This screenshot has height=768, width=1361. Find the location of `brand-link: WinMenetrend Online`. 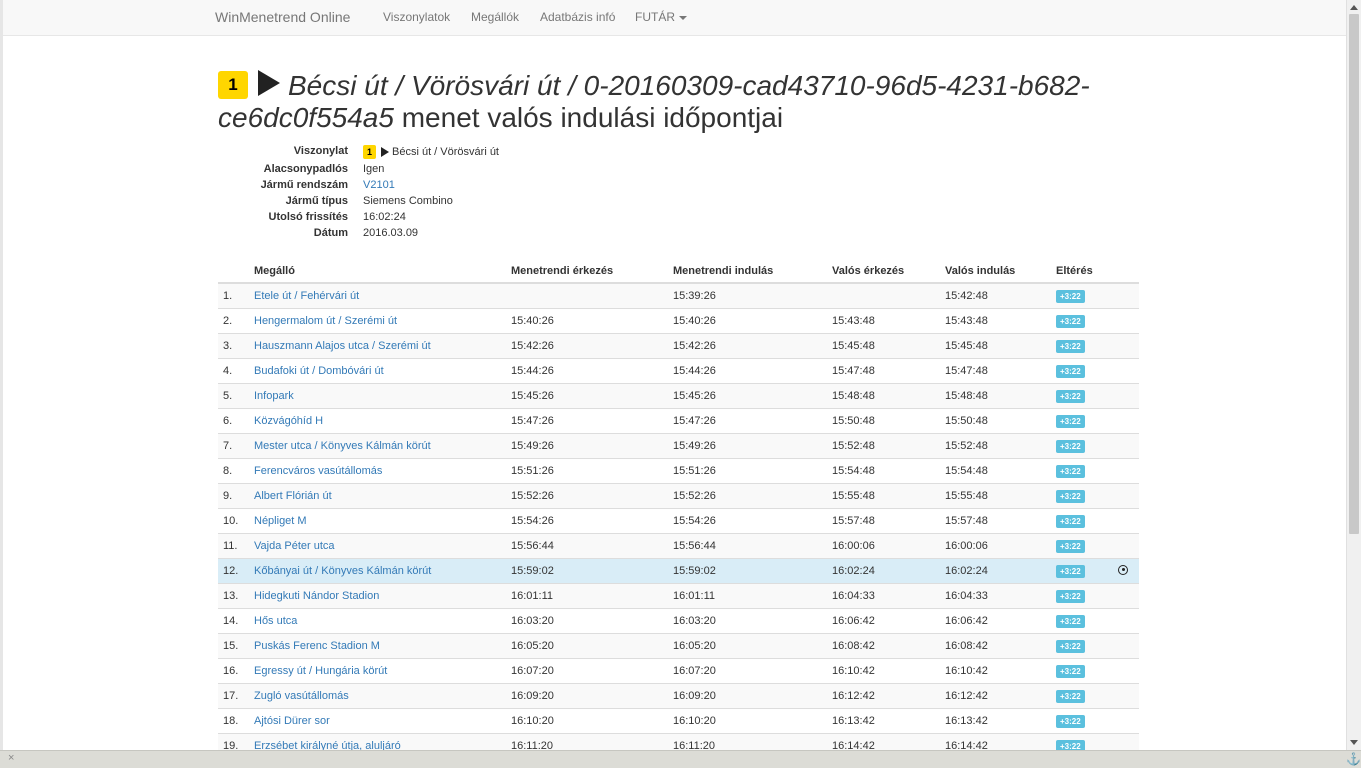

brand-link: WinMenetrend Online is located at coordinates (282, 17).